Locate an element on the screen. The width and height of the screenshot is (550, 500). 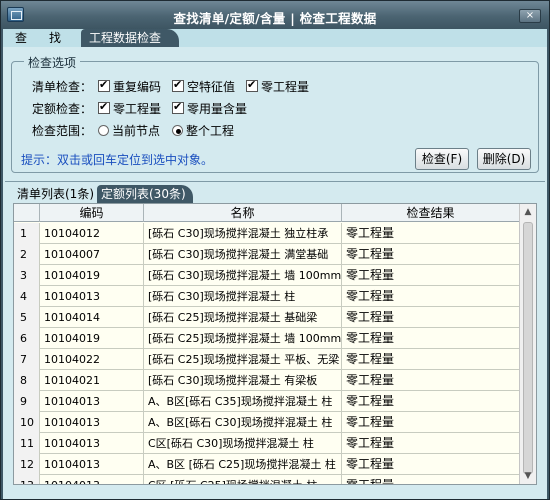
table-row: 7 10104022 [砾石 C25]现场搅拌混凝土 平板、无梁 零工程量 is located at coordinates (267, 359).